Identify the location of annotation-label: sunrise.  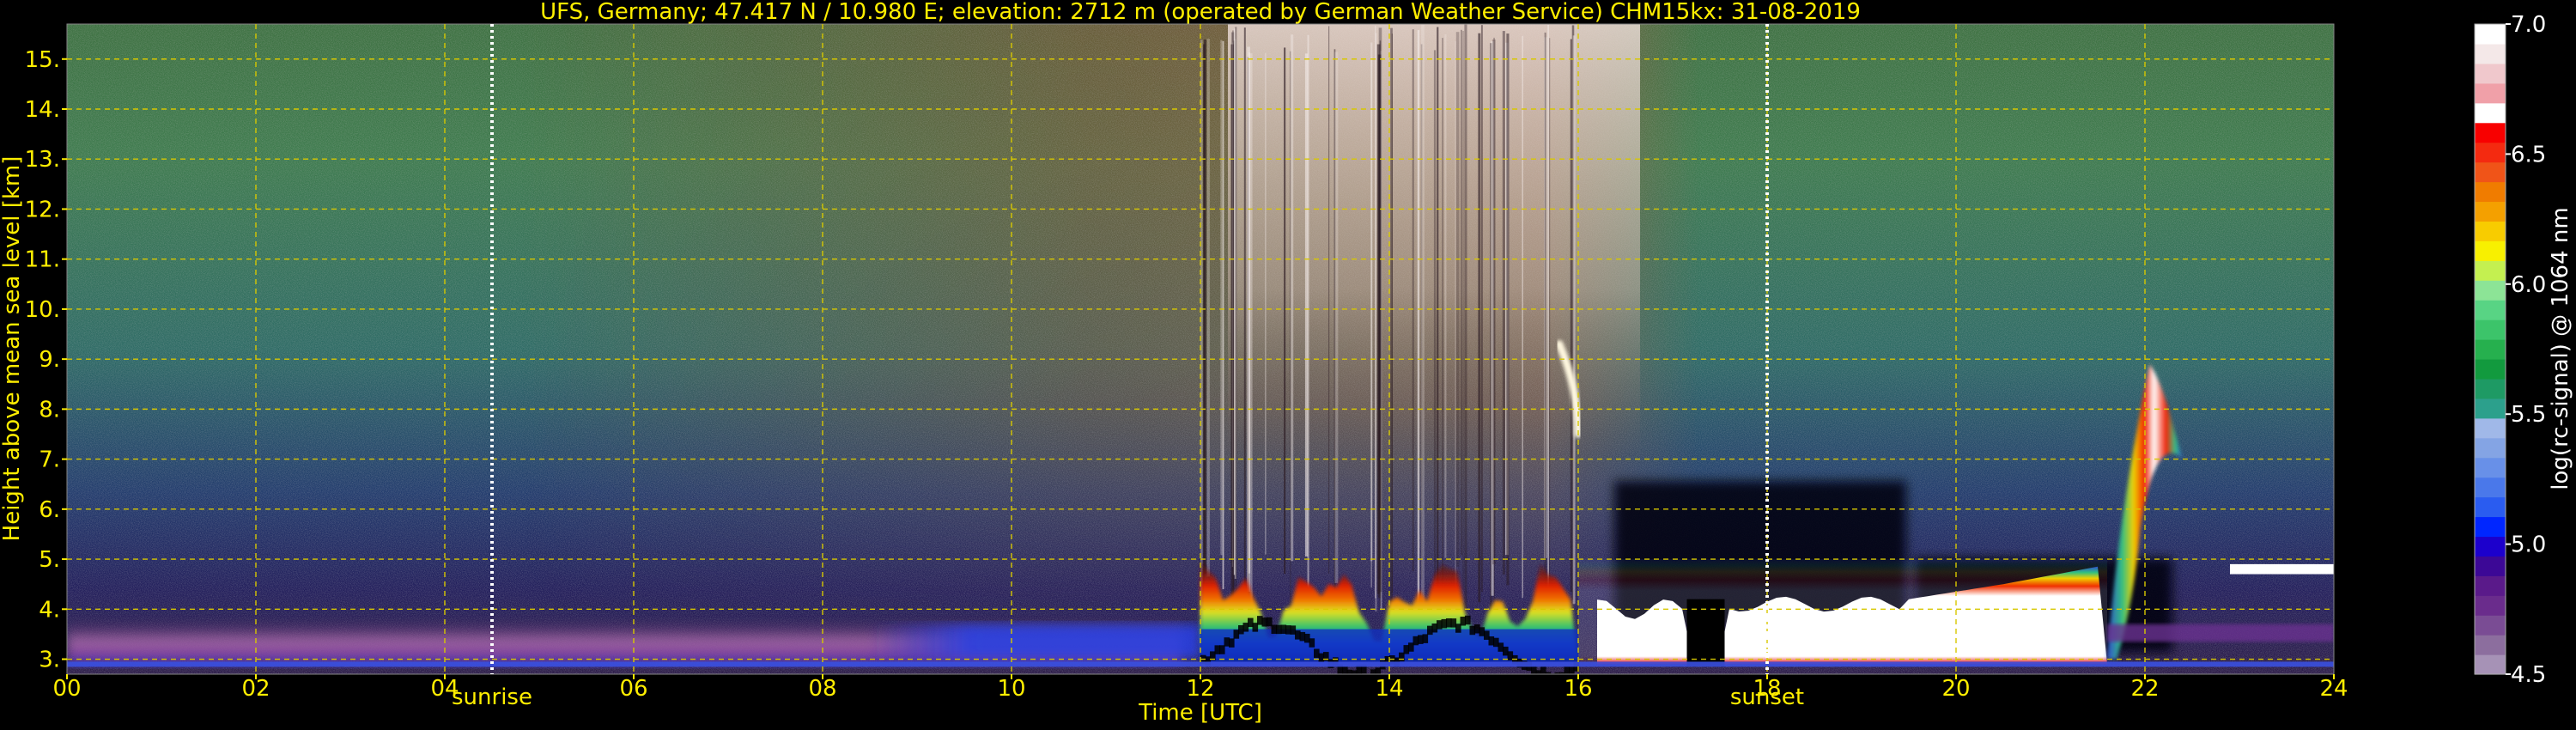
(492, 697).